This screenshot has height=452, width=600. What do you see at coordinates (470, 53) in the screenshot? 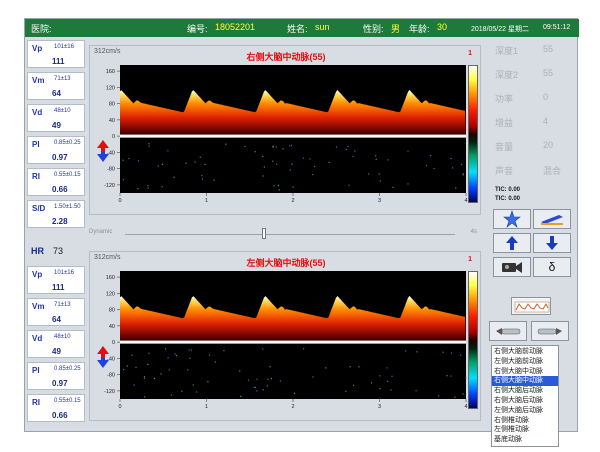
I see `panel-index: 1` at bounding box center [470, 53].